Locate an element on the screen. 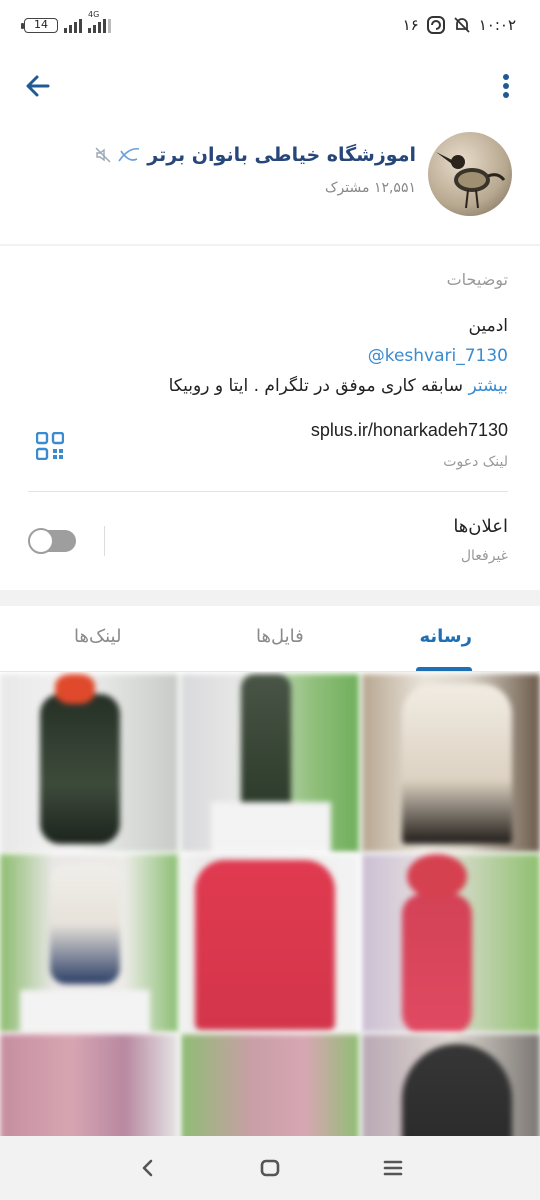  battery-level: 14 is located at coordinates (41, 24).